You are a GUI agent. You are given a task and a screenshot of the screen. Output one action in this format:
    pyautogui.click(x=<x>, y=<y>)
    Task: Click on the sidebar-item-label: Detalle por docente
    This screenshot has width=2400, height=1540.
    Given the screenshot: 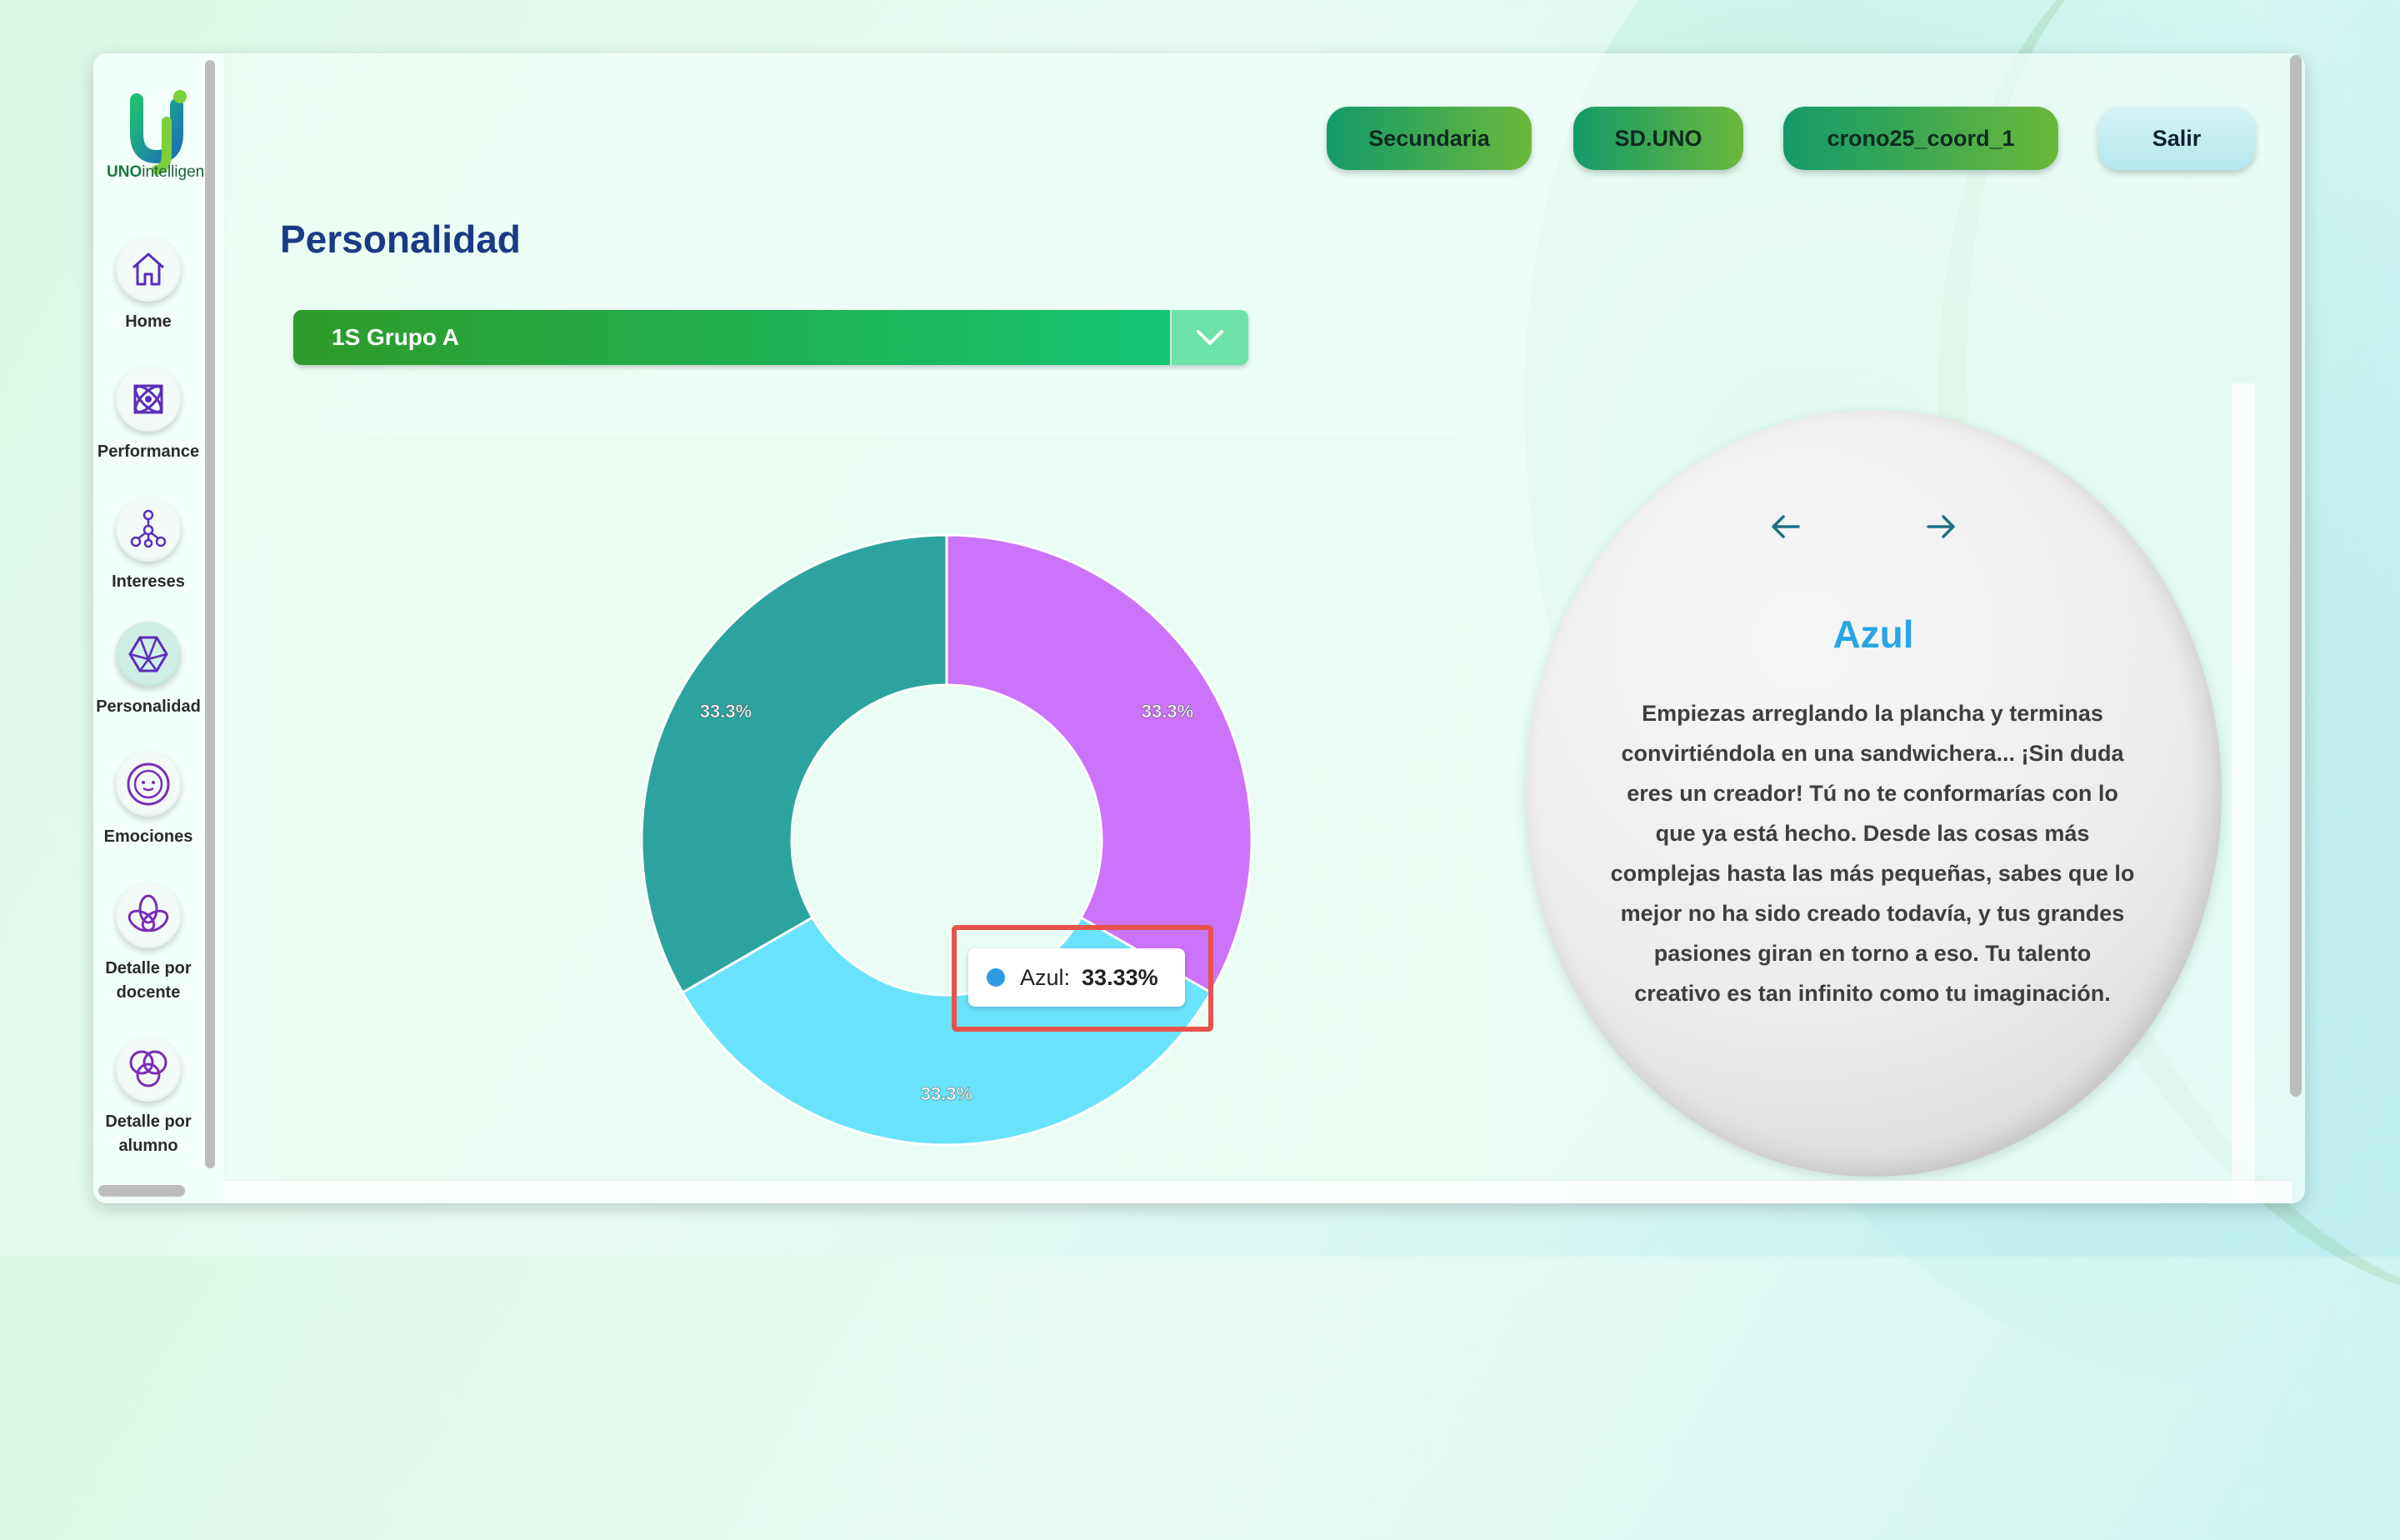 What is the action you would take?
    pyautogui.click(x=148, y=980)
    